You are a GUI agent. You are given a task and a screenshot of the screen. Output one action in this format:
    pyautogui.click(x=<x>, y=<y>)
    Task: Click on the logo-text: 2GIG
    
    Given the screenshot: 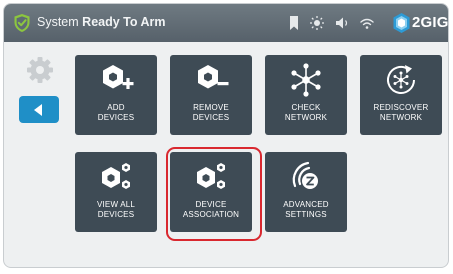 What is the action you would take?
    pyautogui.click(x=430, y=22)
    